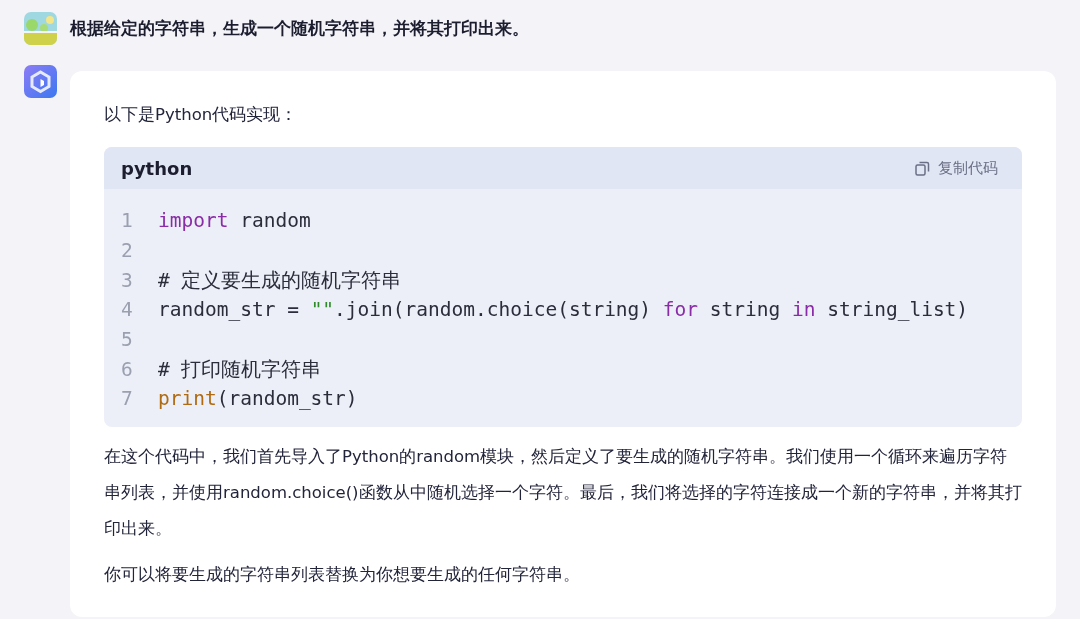  I want to click on intro-text: 以下是Python代码实现：, so click(201, 115).